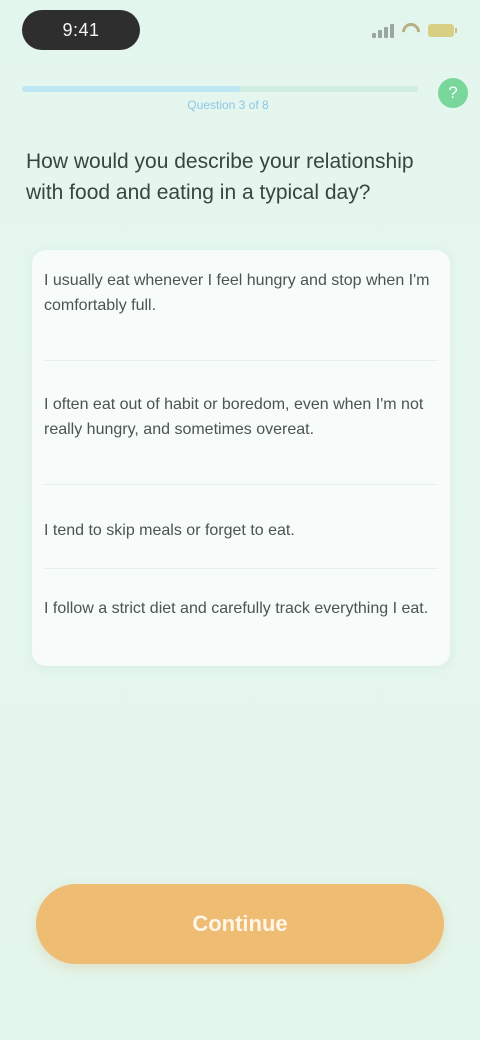 The width and height of the screenshot is (480, 1040). What do you see at coordinates (442, 30) in the screenshot?
I see `battery-icon` at bounding box center [442, 30].